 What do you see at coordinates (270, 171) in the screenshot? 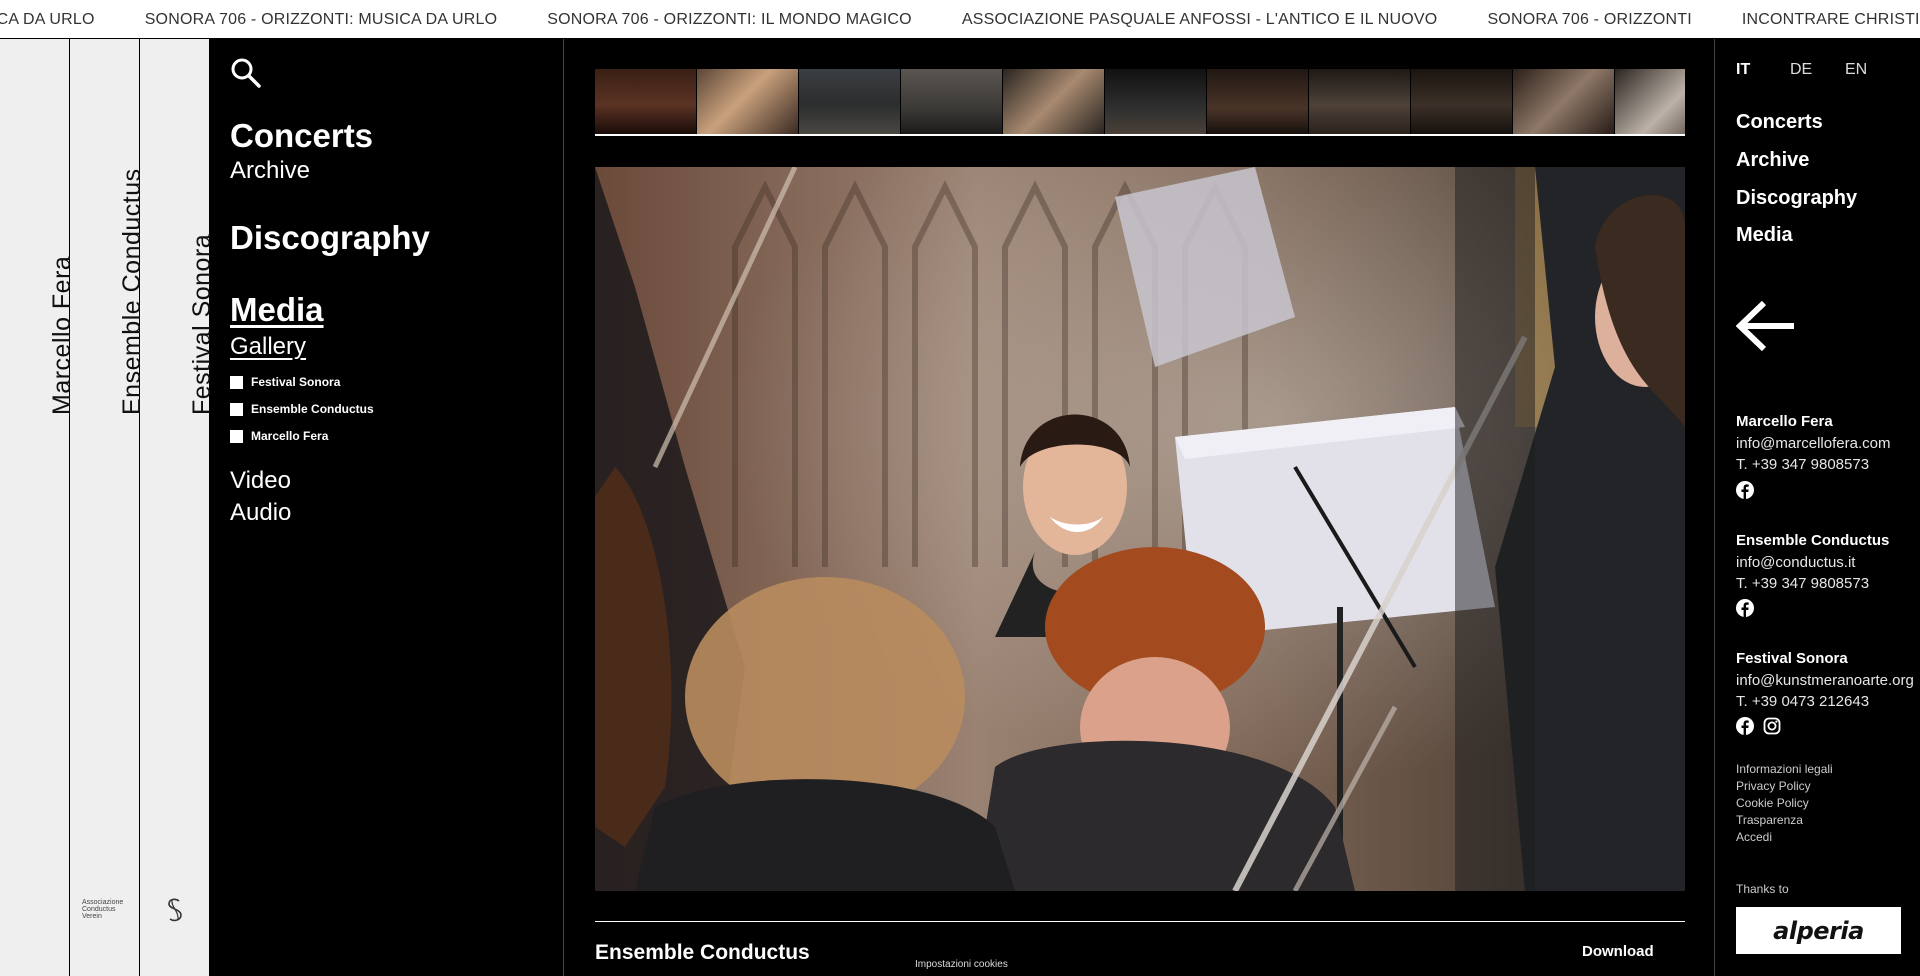
I see `nav-archive: Archive` at bounding box center [270, 171].